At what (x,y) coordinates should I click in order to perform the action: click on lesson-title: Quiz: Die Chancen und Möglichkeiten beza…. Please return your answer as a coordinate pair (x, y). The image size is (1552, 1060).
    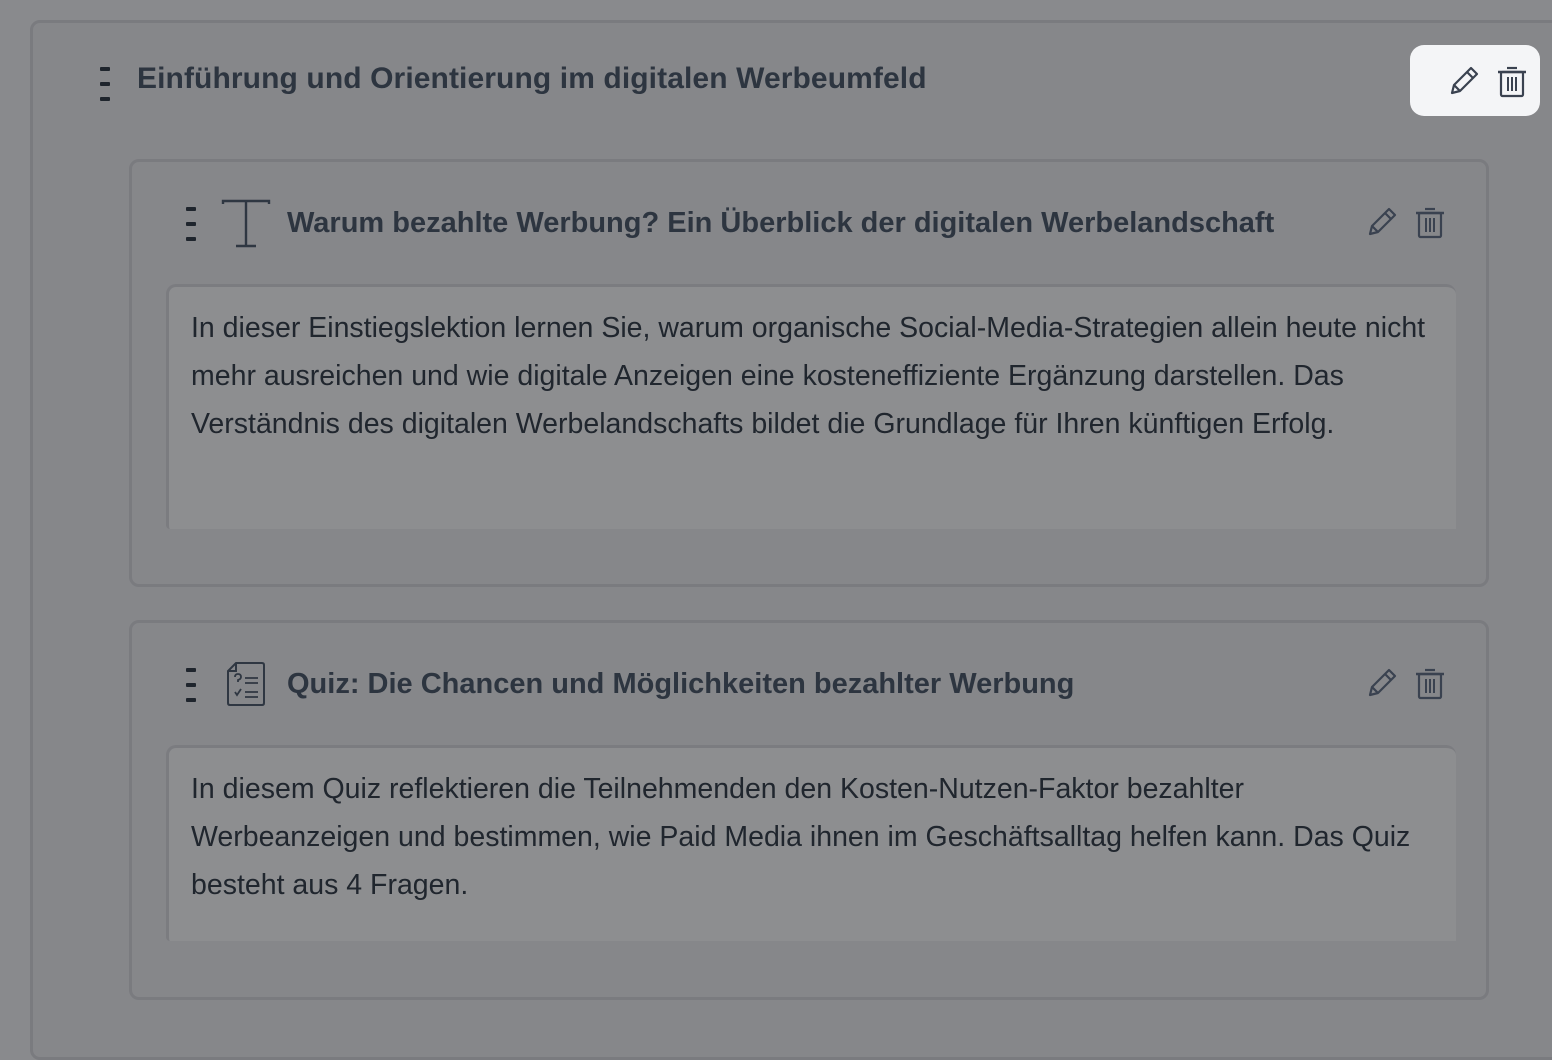
    Looking at the image, I should click on (681, 684).